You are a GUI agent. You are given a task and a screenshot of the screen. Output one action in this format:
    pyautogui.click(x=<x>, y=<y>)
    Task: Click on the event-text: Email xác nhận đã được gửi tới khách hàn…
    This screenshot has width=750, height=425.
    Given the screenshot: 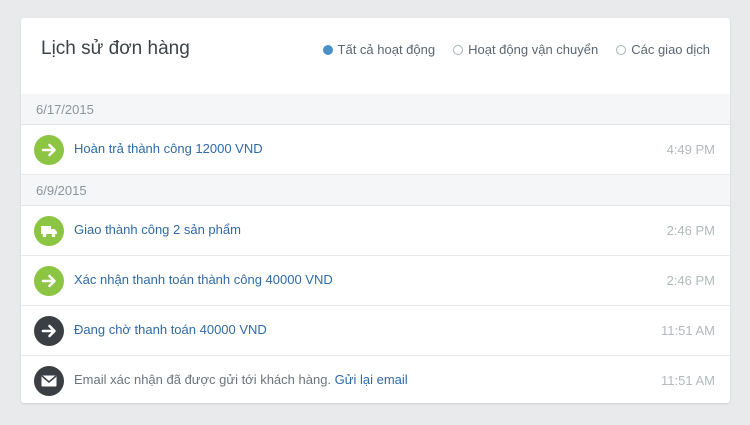 What is the action you would take?
    pyautogui.click(x=241, y=379)
    